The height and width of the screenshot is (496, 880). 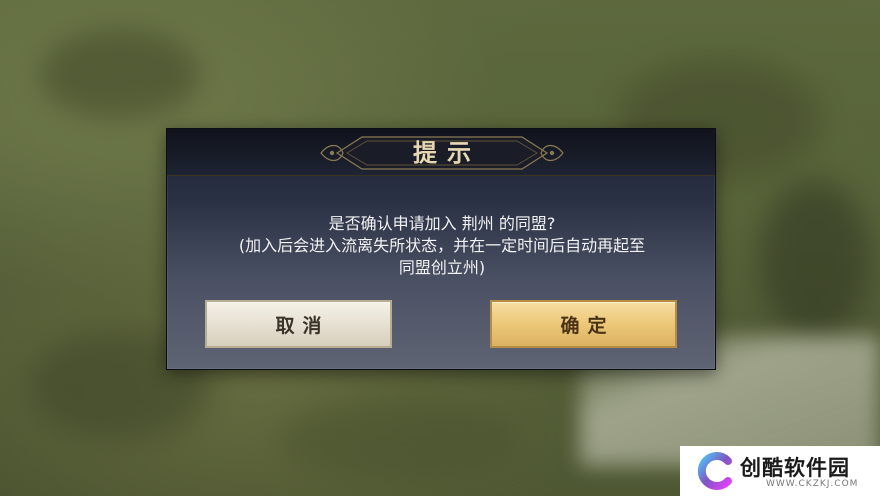 I want to click on dialog-title: 提示, so click(x=447, y=152).